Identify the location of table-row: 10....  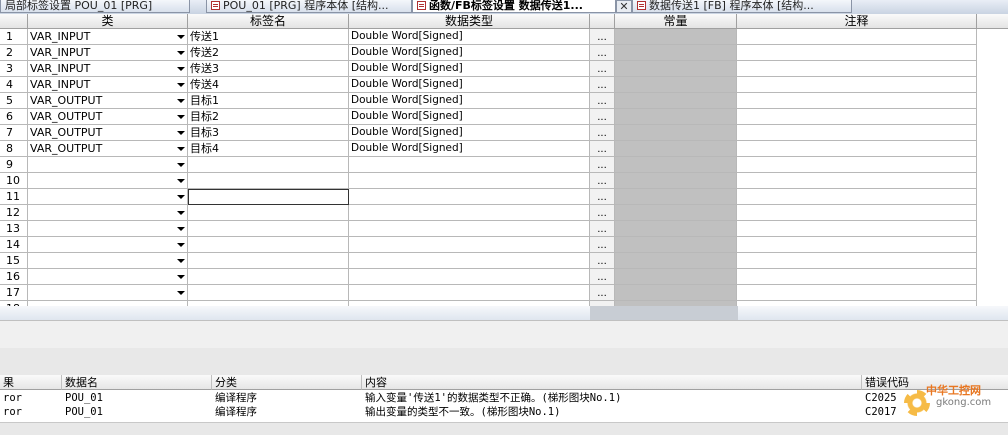
(490, 181).